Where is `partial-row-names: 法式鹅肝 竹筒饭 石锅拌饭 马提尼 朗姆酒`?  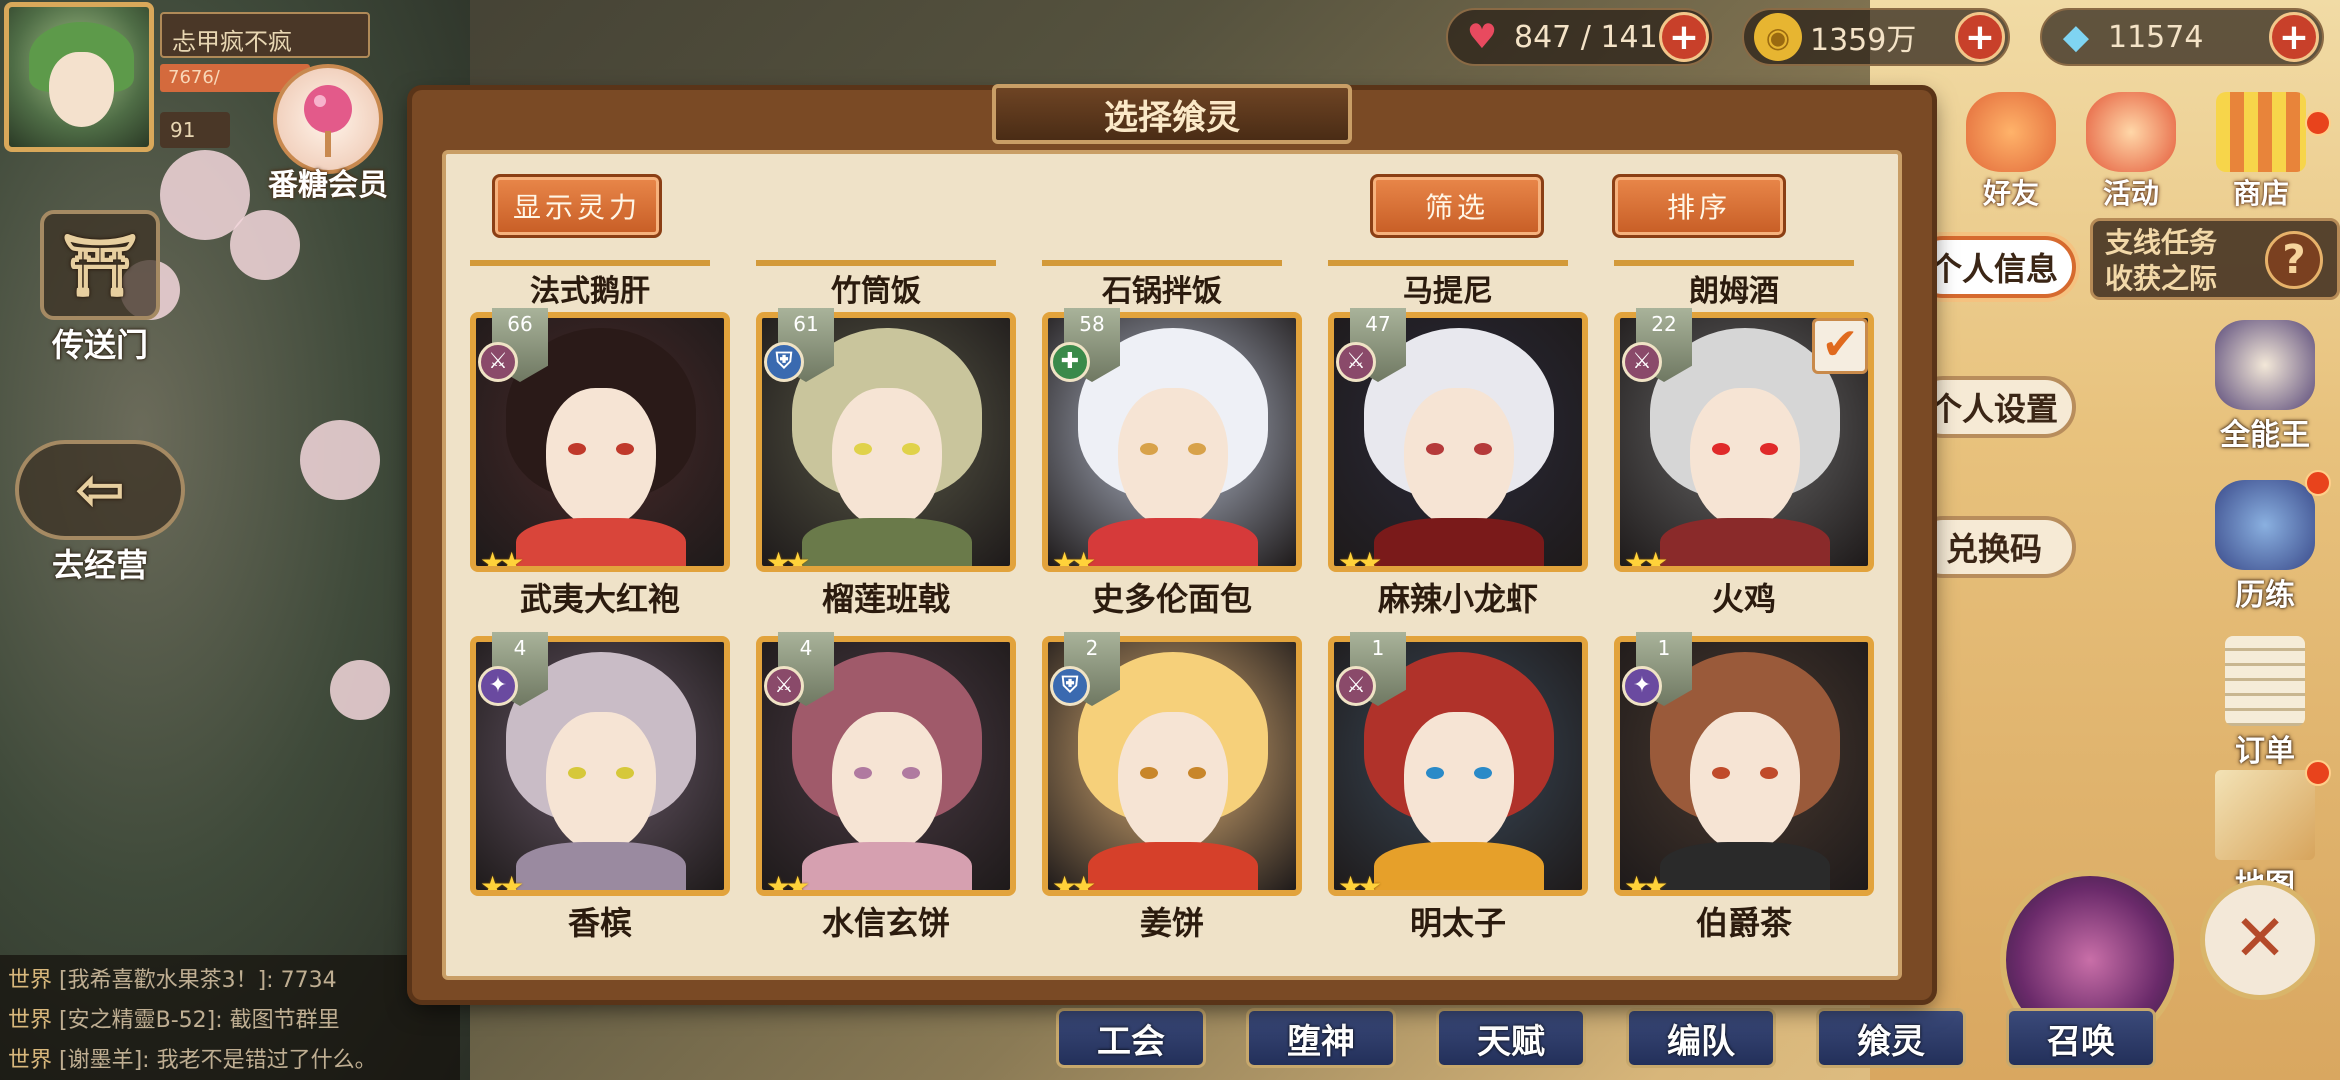 partial-row-names: 法式鹅肝 竹筒饭 石锅拌饭 马提尼 朗姆酒 is located at coordinates (1165, 279).